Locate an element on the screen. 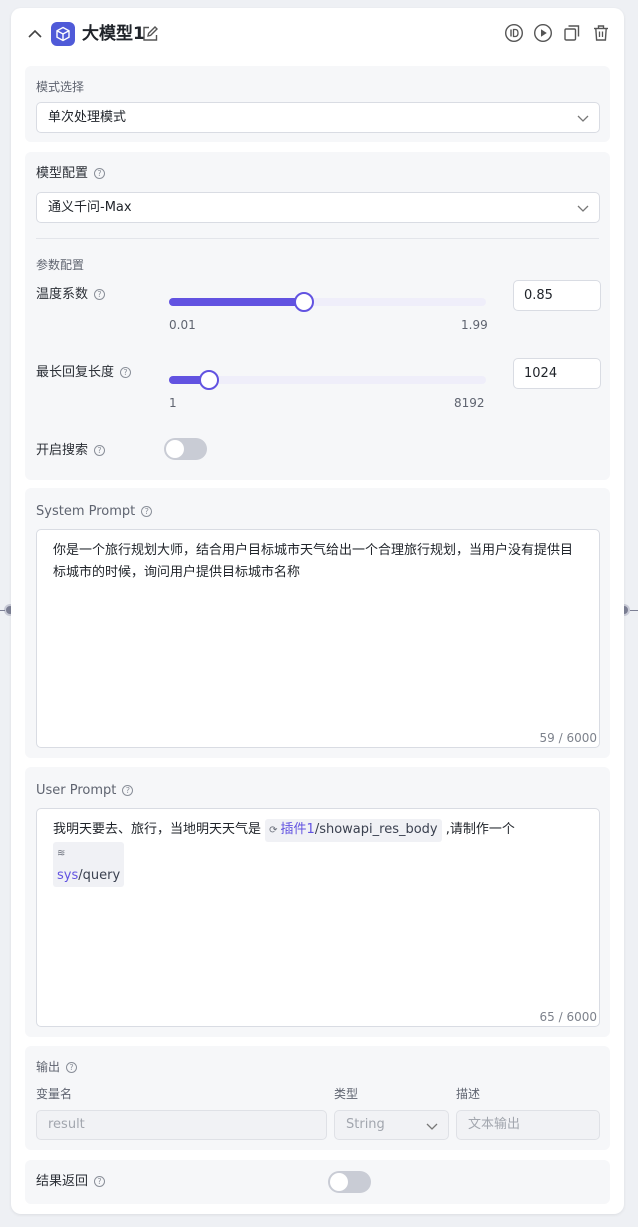  mode-select: 单次处理模式 is located at coordinates (318, 117).